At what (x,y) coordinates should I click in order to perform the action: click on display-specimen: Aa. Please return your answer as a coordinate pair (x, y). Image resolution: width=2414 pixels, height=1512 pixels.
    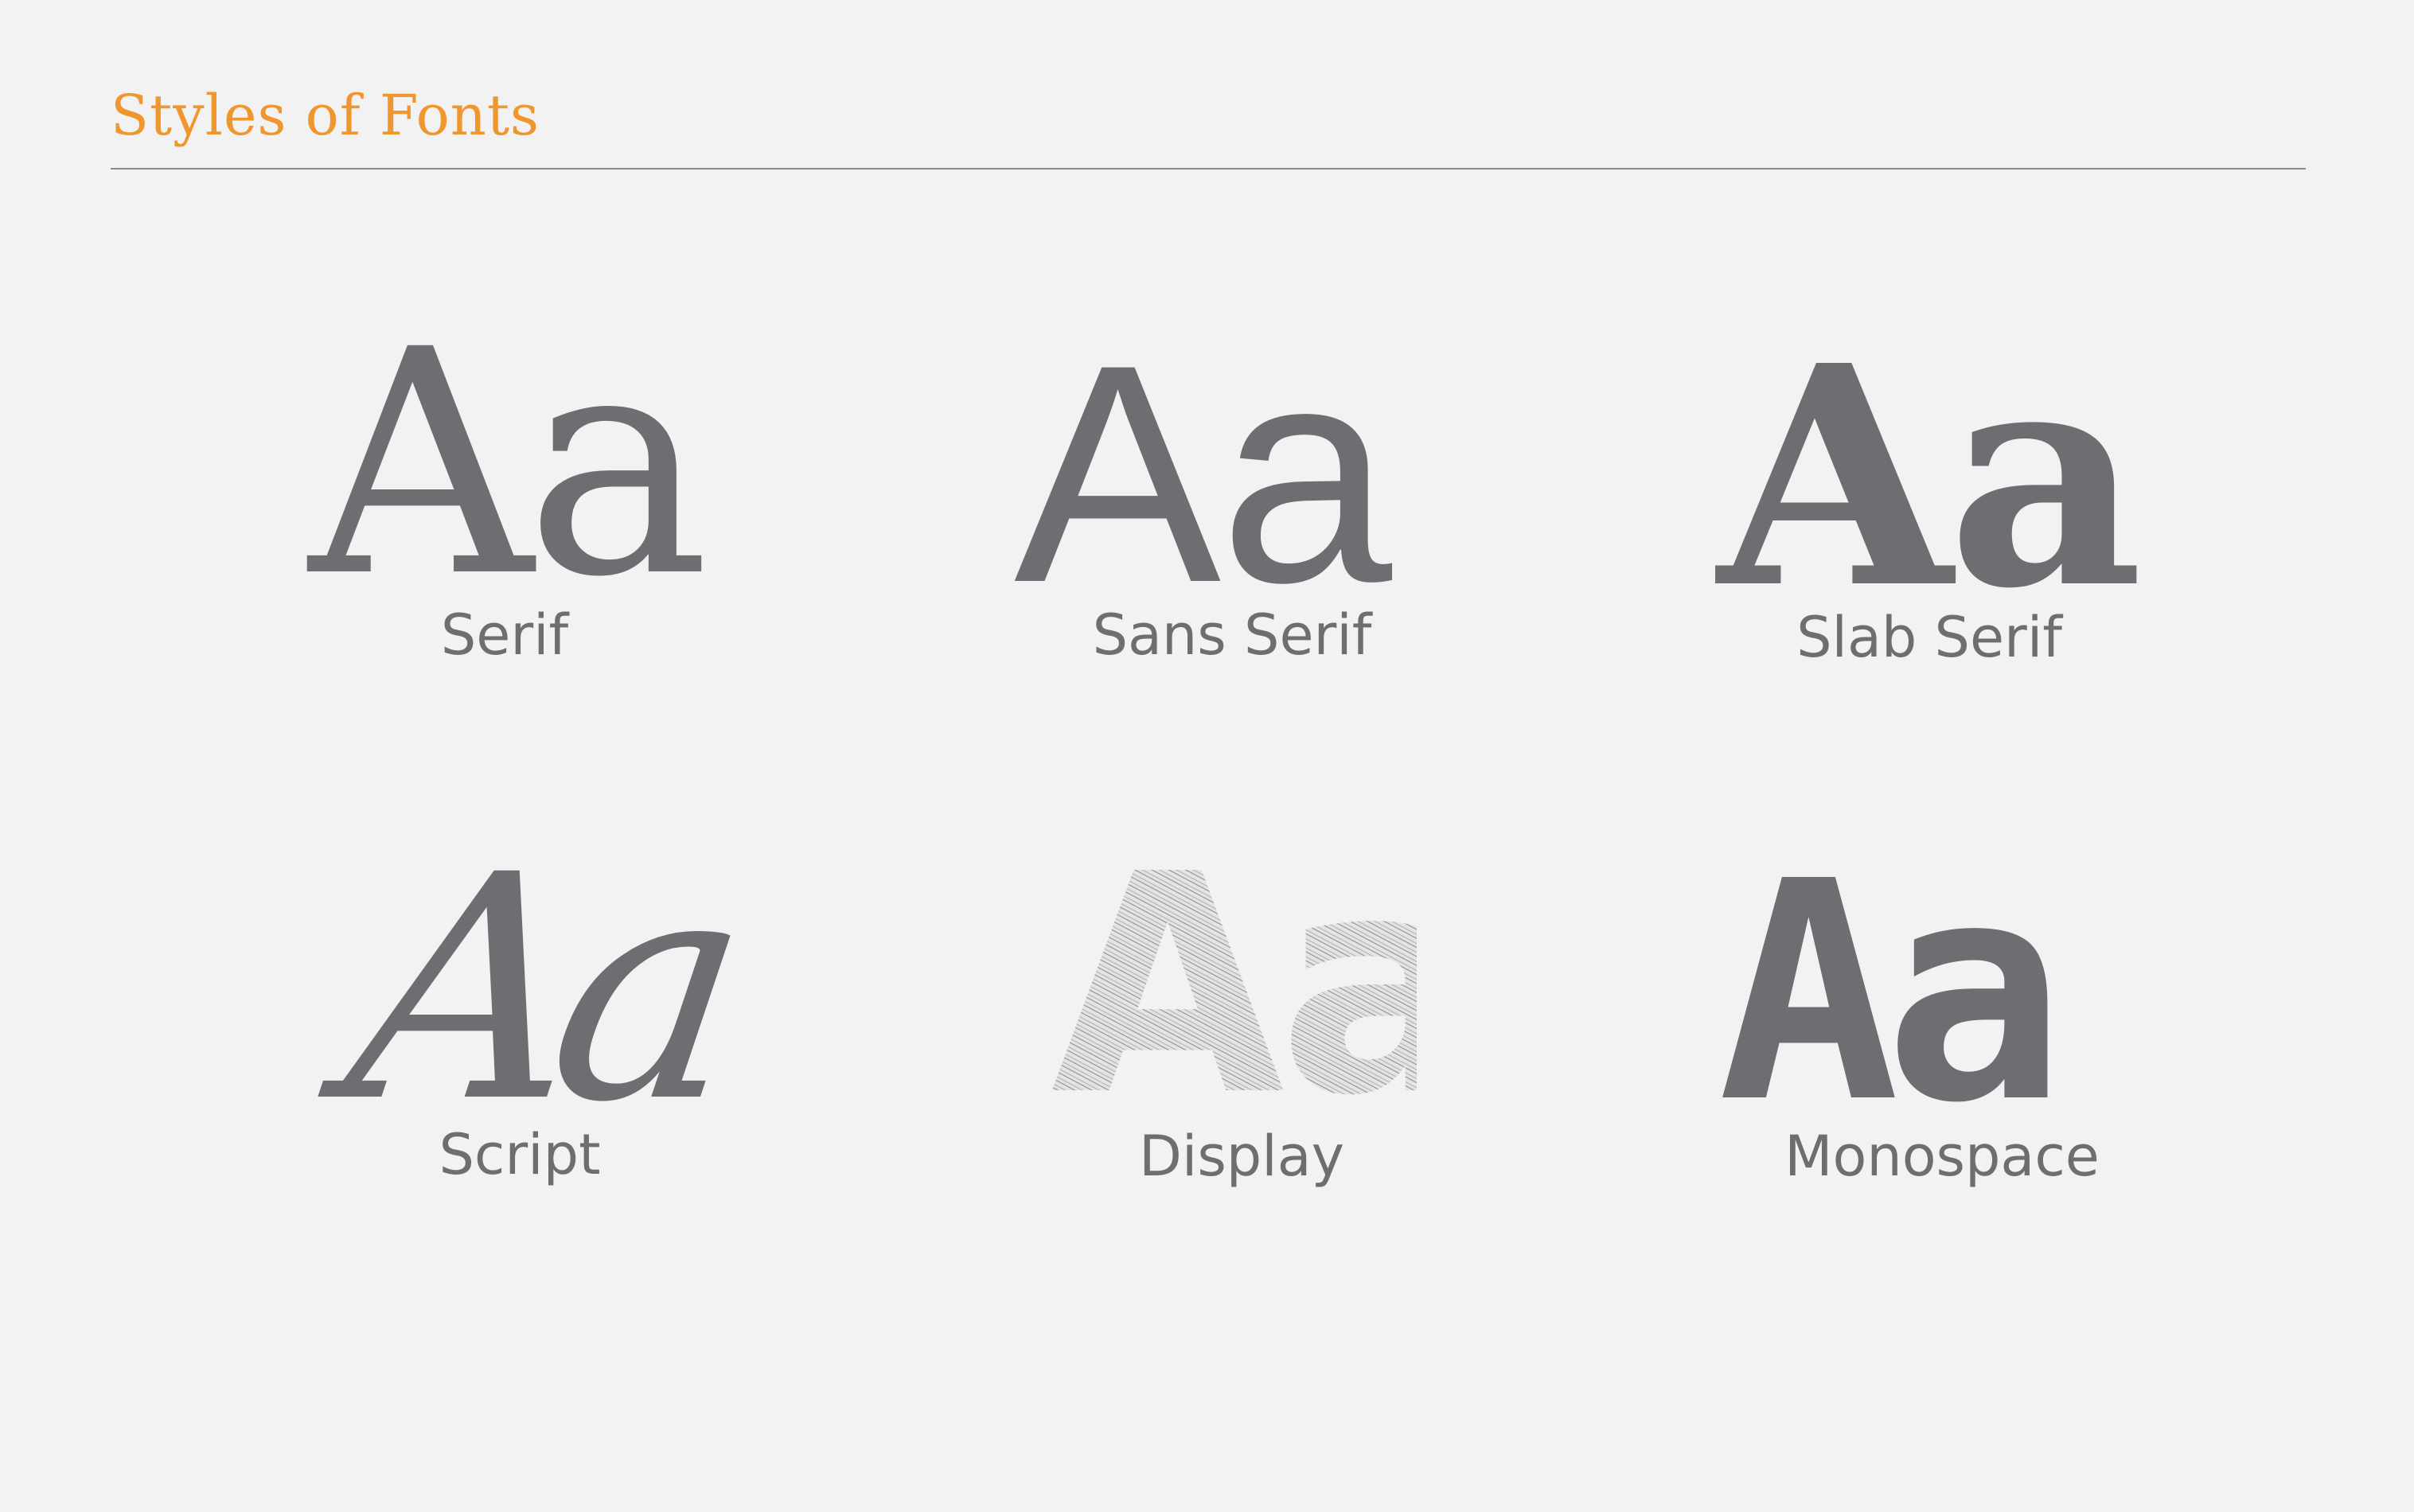
    Looking at the image, I should click on (1234, 975).